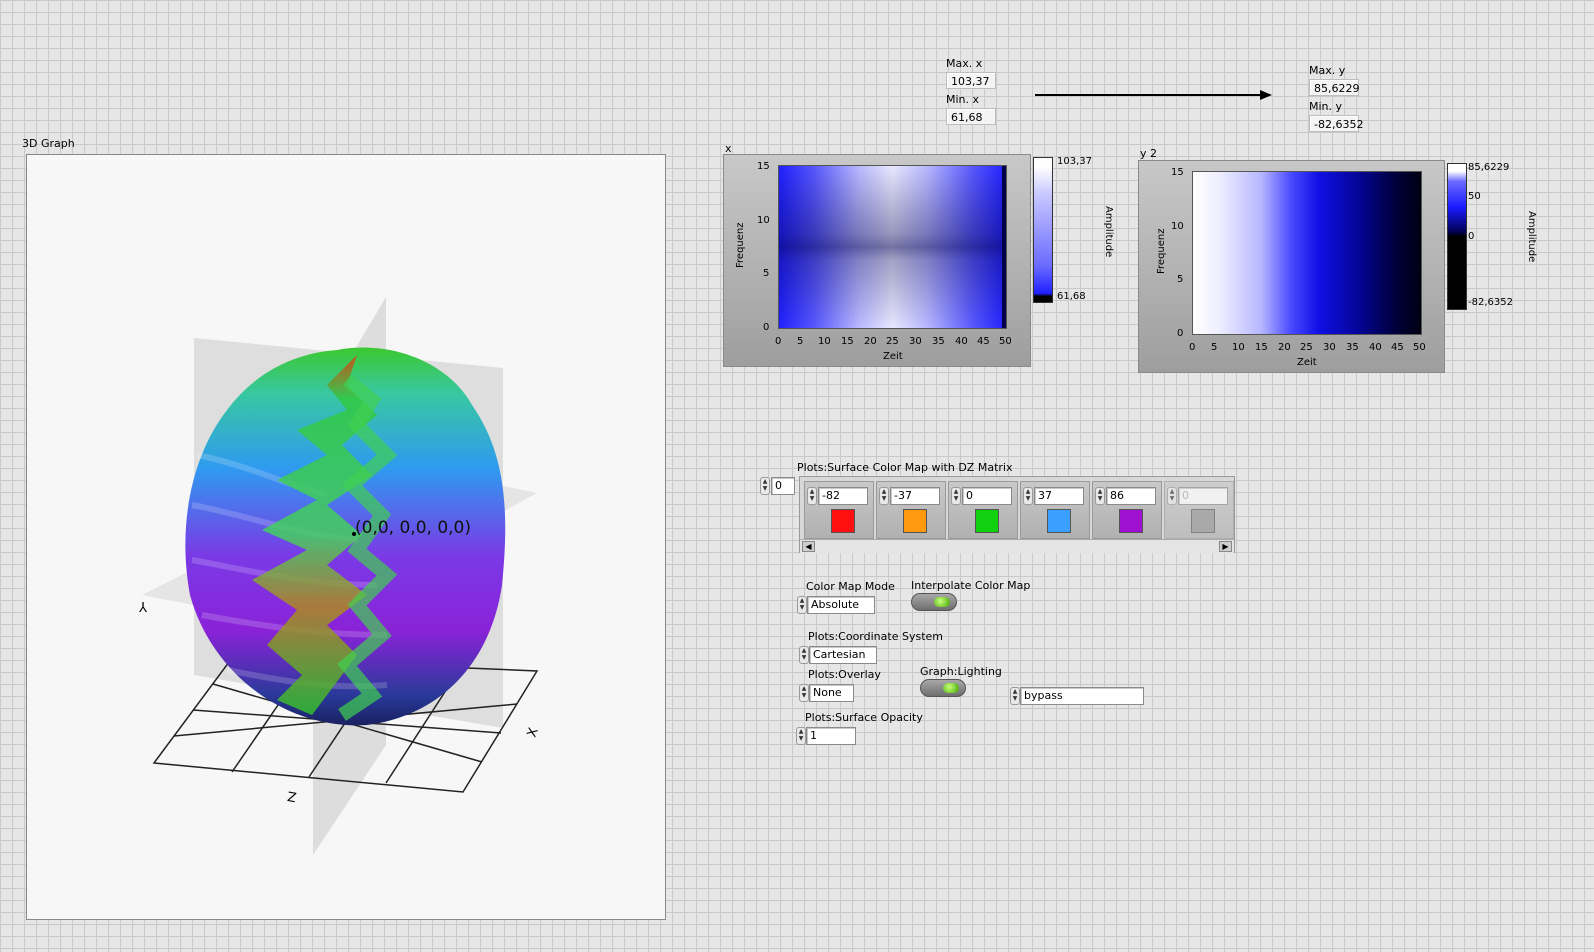 This screenshot has height=952, width=1594. What do you see at coordinates (48, 143) in the screenshot?
I see `graph3d-title: 3D Graph` at bounding box center [48, 143].